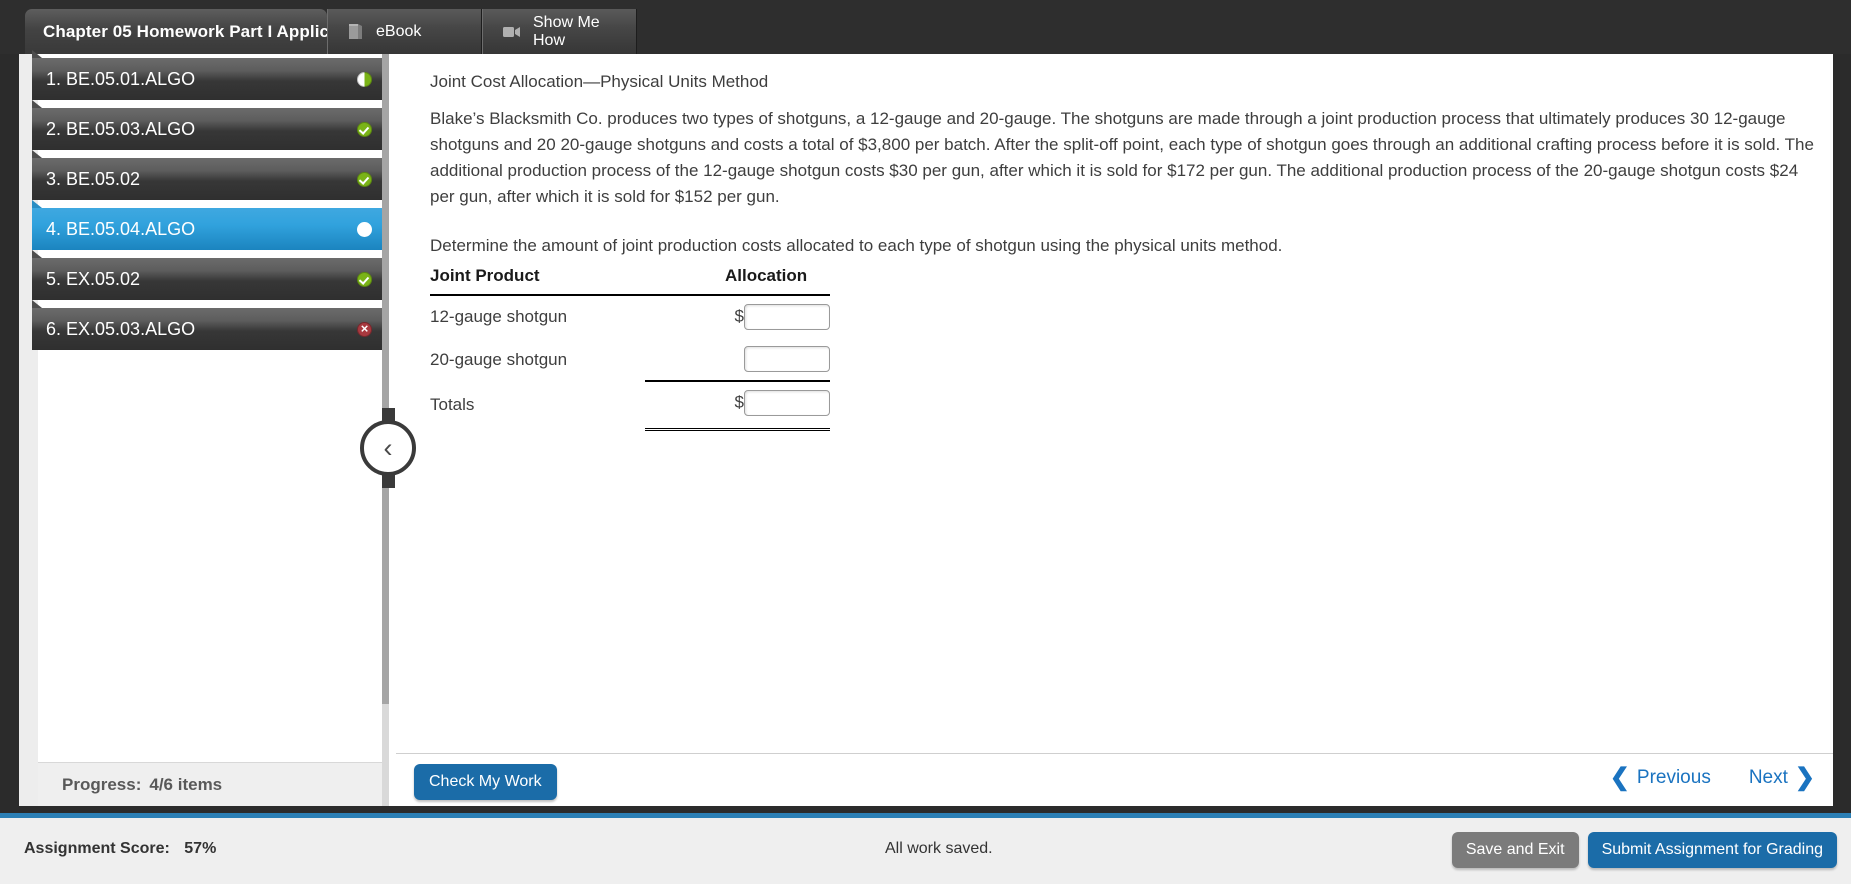 Image resolution: width=1851 pixels, height=884 pixels. Describe the element at coordinates (385, 379) in the screenshot. I see `sidebar-scrollbar-thumb` at that location.